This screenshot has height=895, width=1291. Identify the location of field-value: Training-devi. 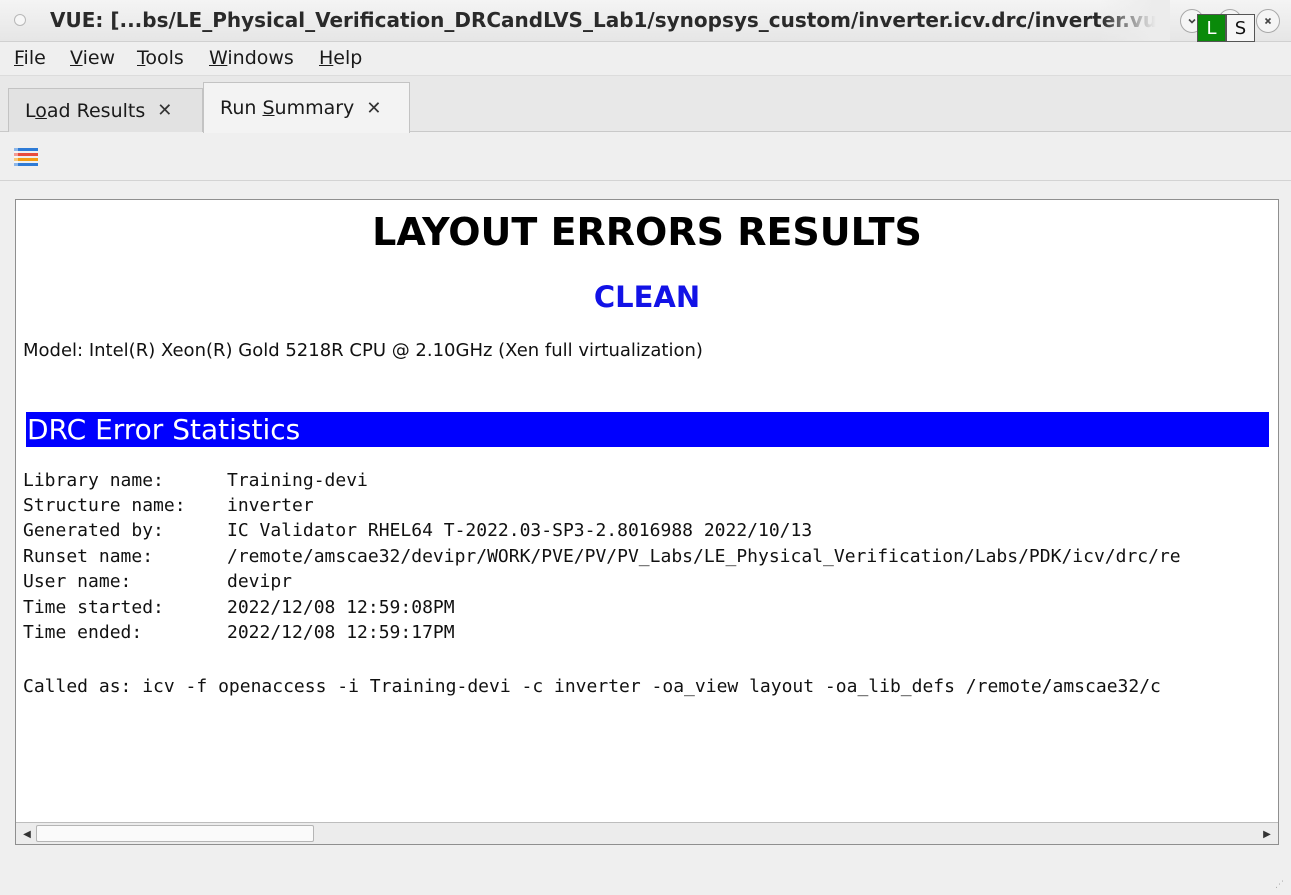
(297, 480).